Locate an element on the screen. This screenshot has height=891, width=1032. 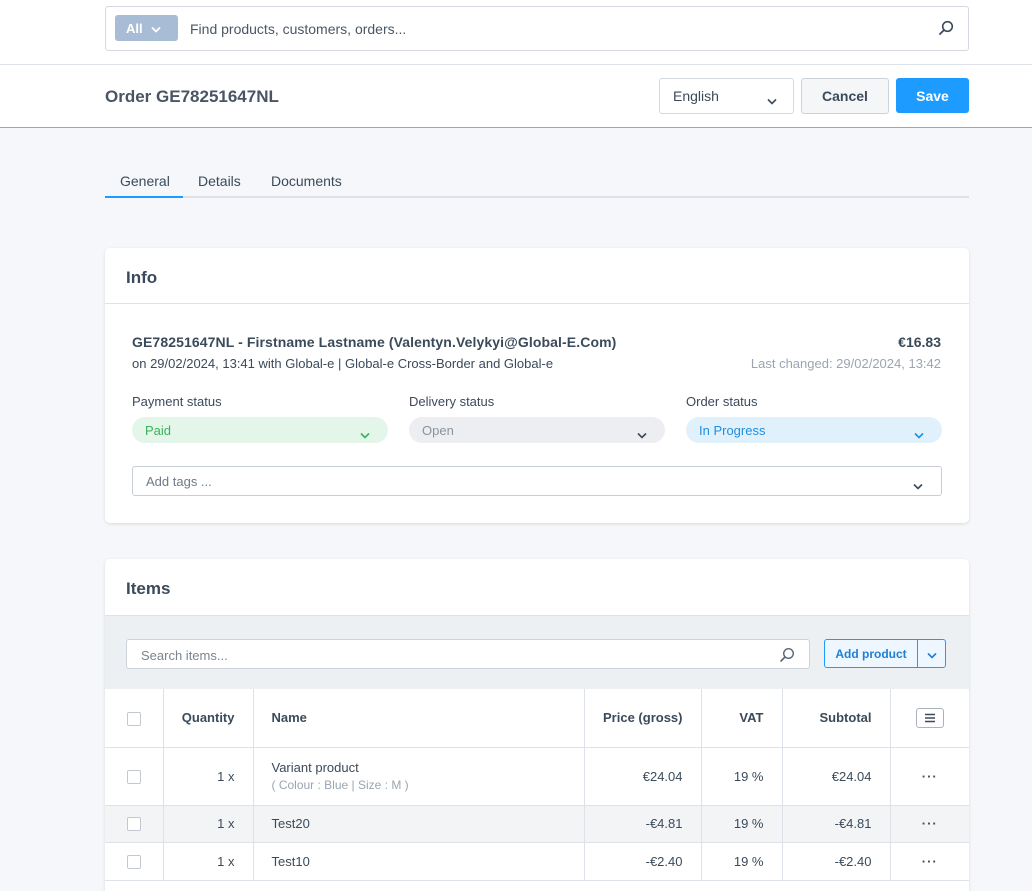
row-price: -€2.40 is located at coordinates (643, 861).